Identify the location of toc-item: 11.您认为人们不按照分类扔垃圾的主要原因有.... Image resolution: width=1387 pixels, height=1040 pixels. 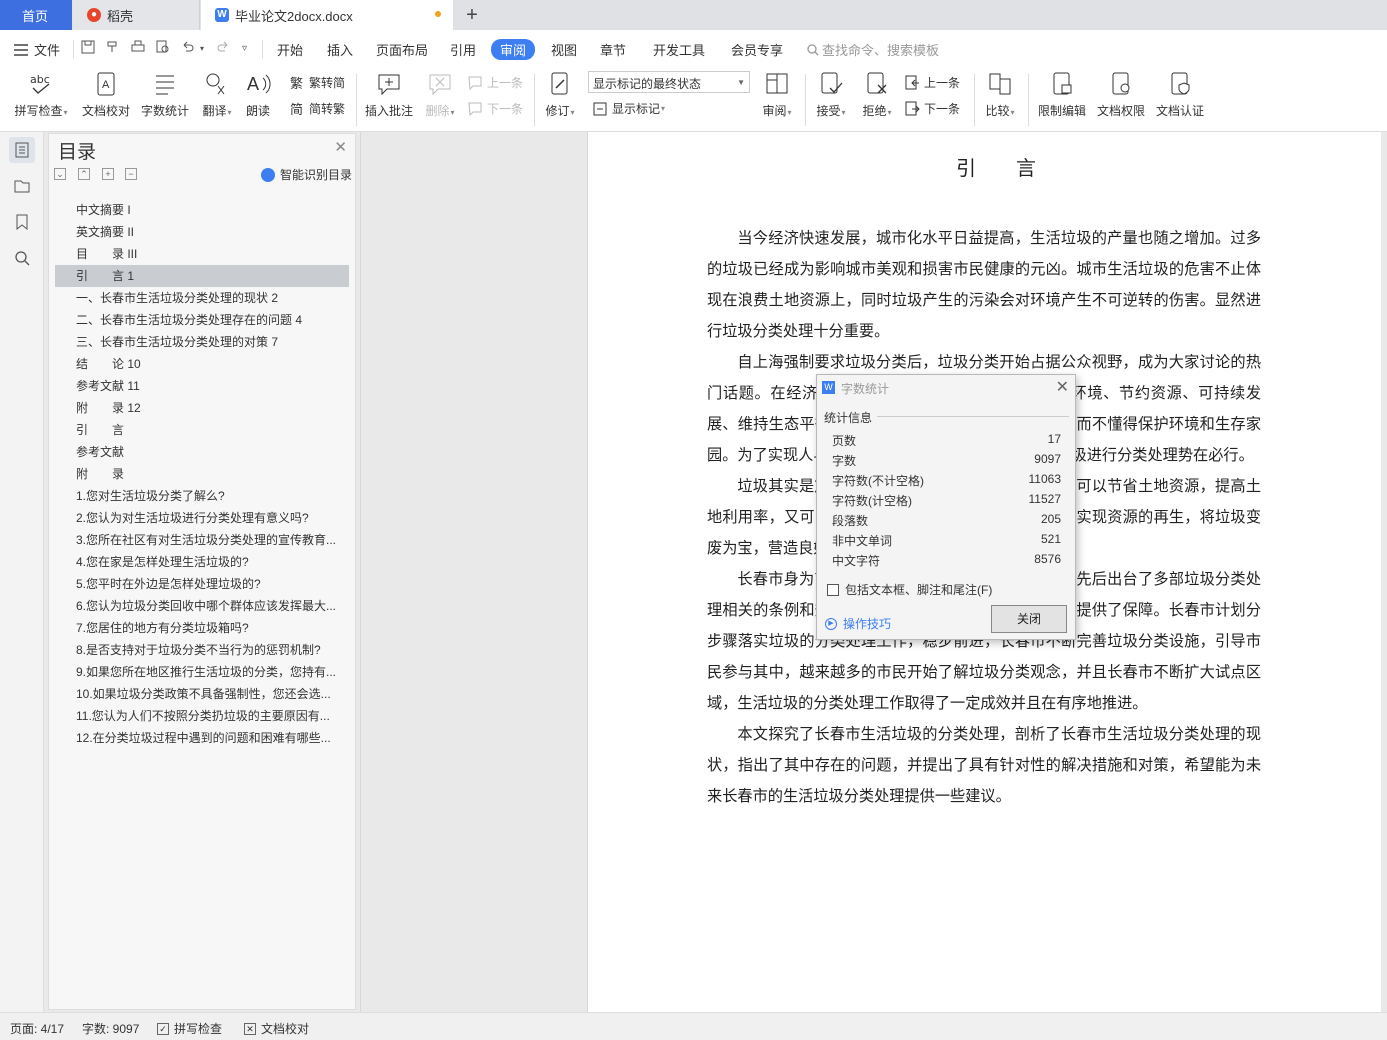
(202, 716).